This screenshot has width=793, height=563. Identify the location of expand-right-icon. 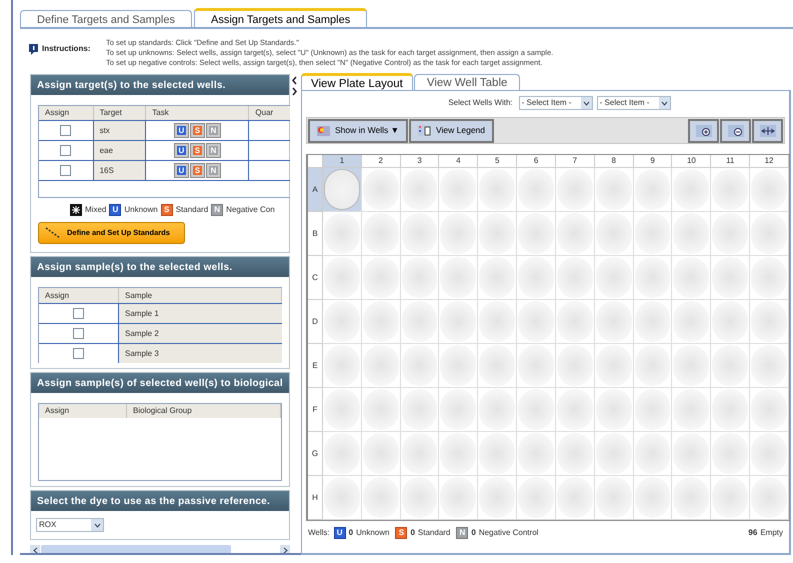
(294, 91).